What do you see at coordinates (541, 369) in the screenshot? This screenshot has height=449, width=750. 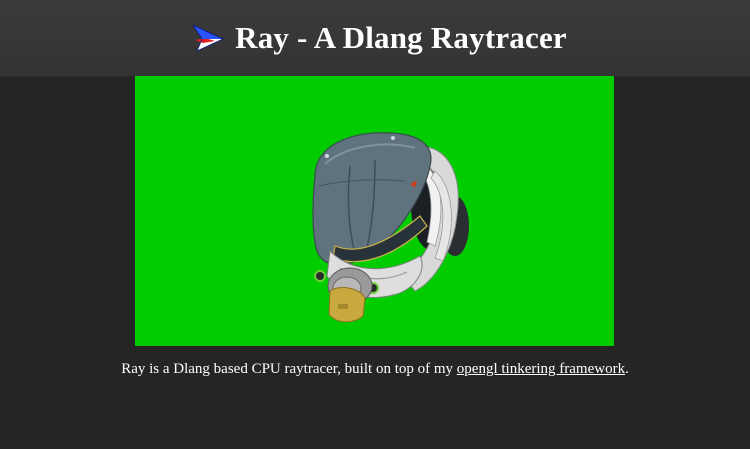 I see `framework-link: opengl tinkering framework` at bounding box center [541, 369].